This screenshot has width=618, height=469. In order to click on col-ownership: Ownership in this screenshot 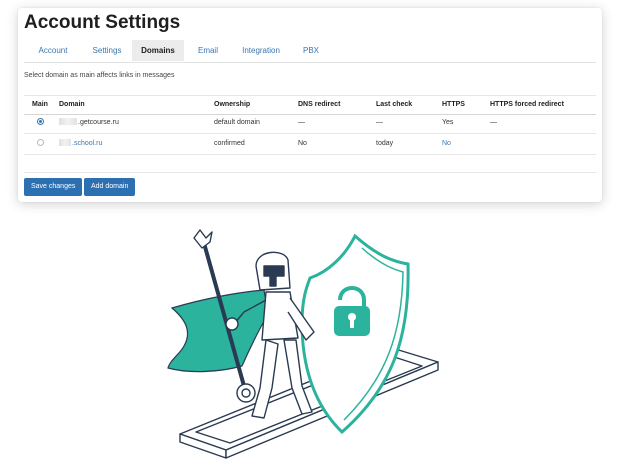, I will do `click(232, 104)`.